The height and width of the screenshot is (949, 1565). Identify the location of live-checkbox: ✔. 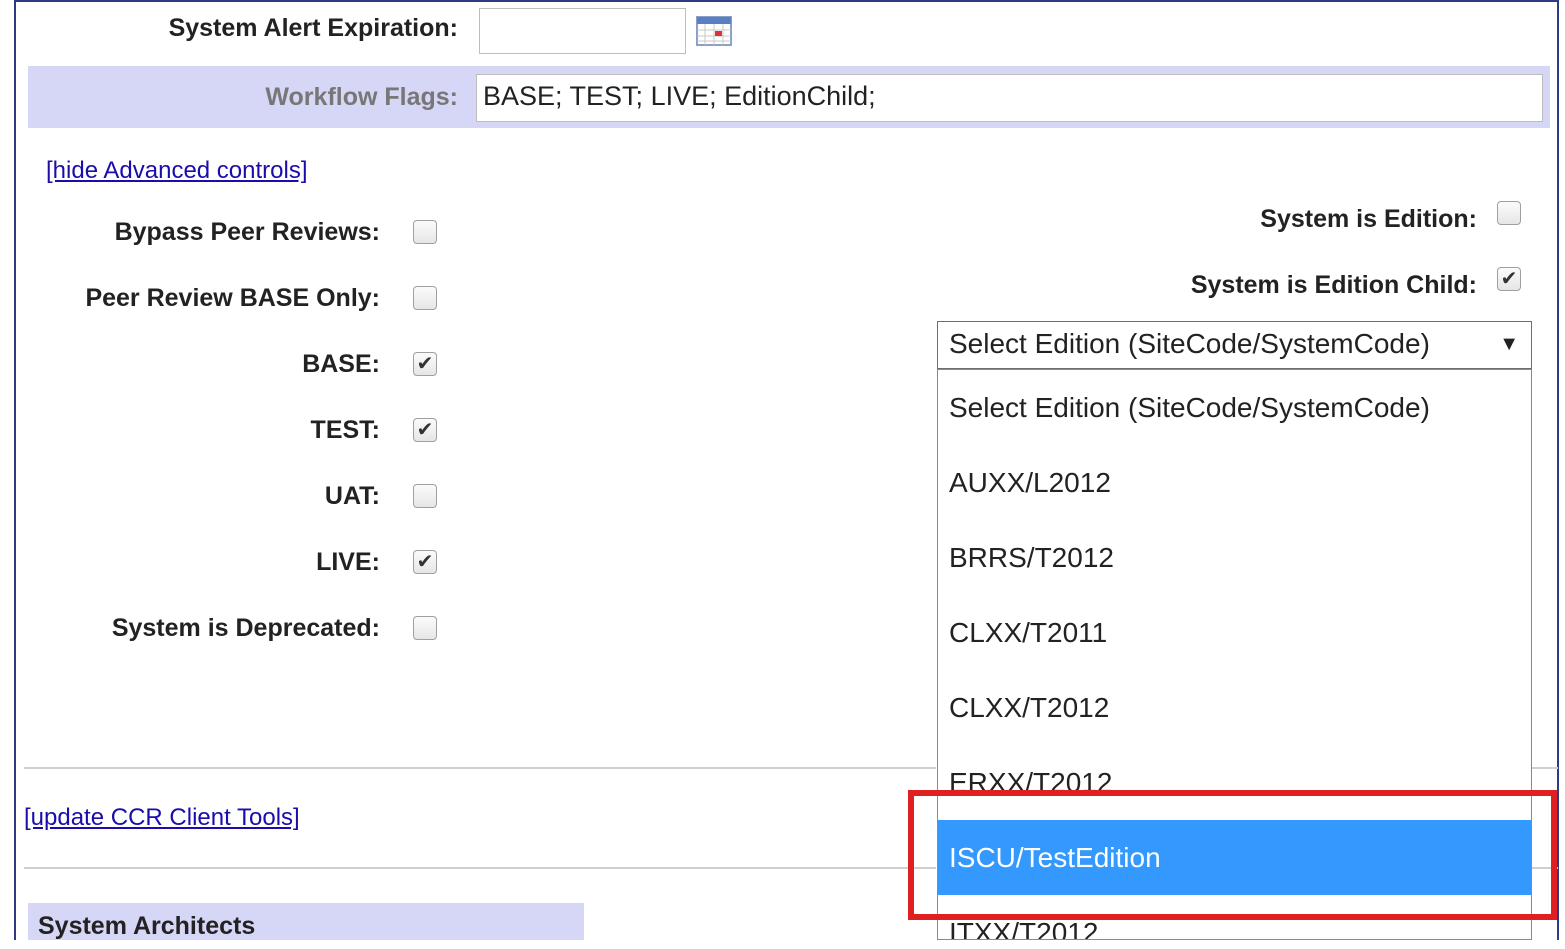
(425, 562).